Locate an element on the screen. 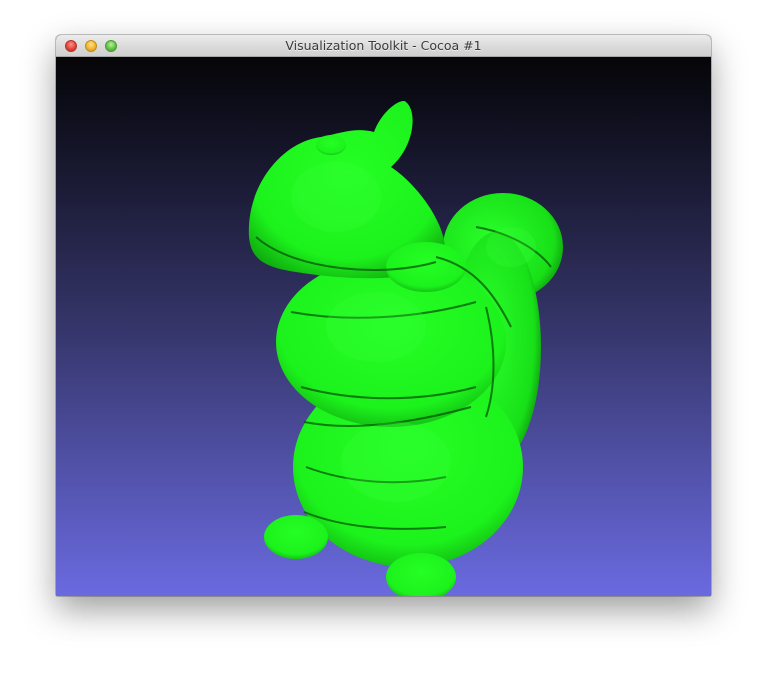  window-title: Visualization Toolkit - Cocoa #1 is located at coordinates (383, 45).